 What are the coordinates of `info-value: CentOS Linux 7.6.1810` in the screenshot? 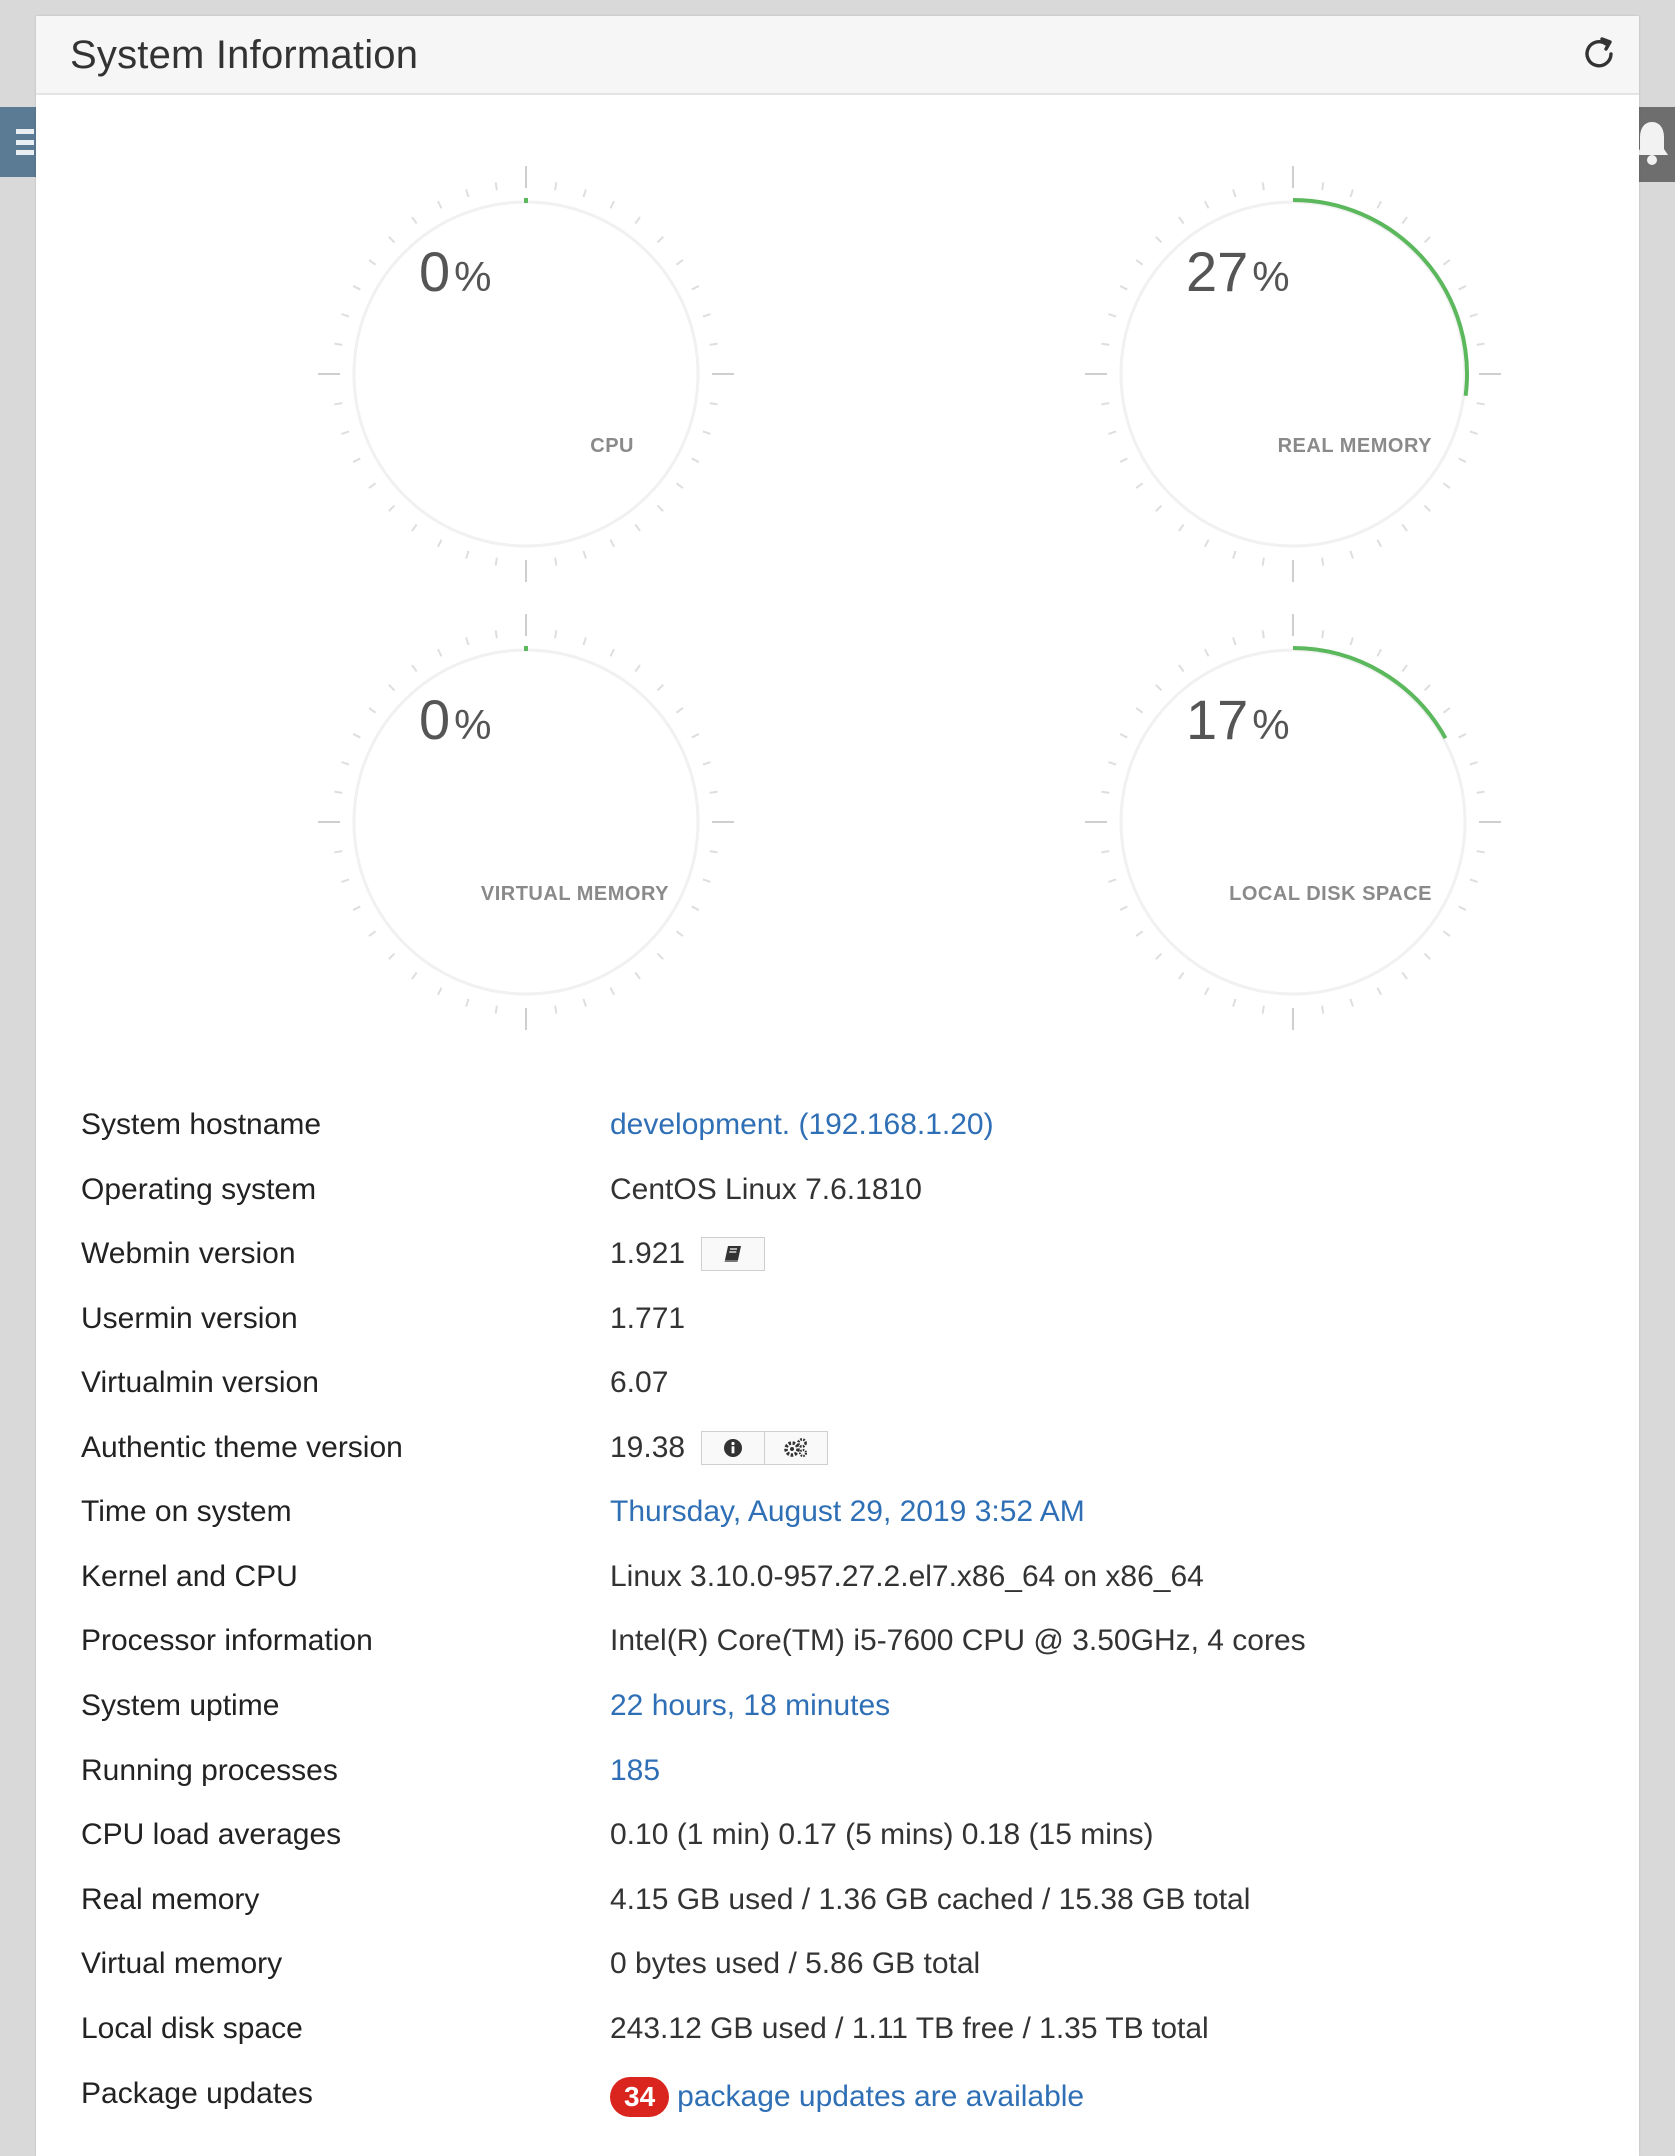 It's located at (766, 1189).